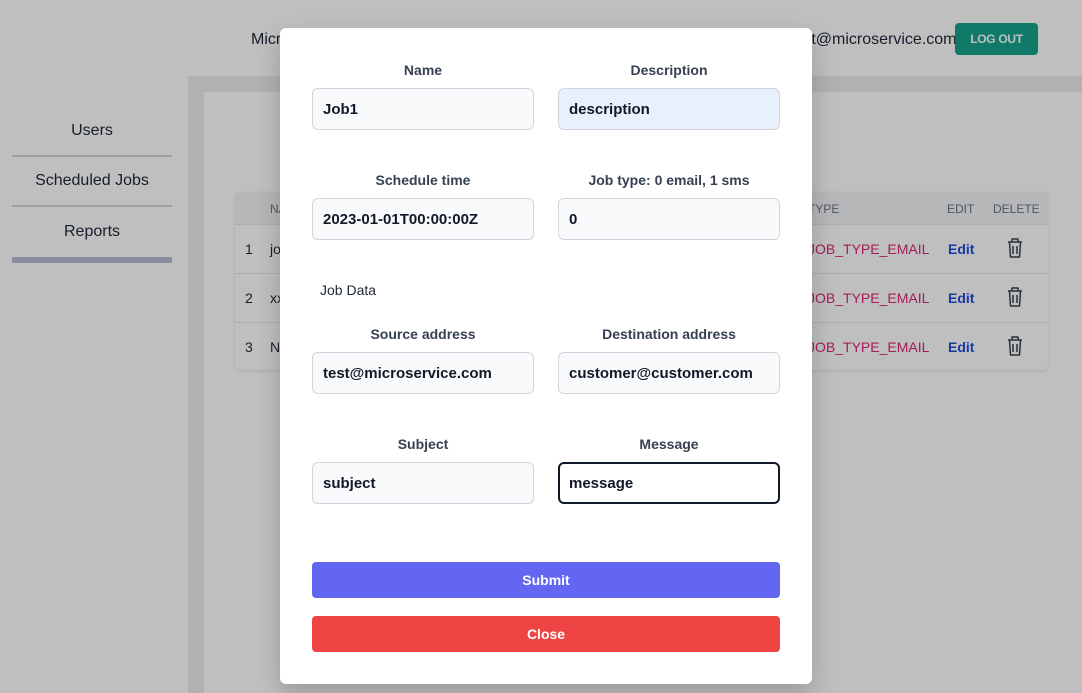 This screenshot has height=693, width=1082. I want to click on close-button: Close, so click(546, 634).